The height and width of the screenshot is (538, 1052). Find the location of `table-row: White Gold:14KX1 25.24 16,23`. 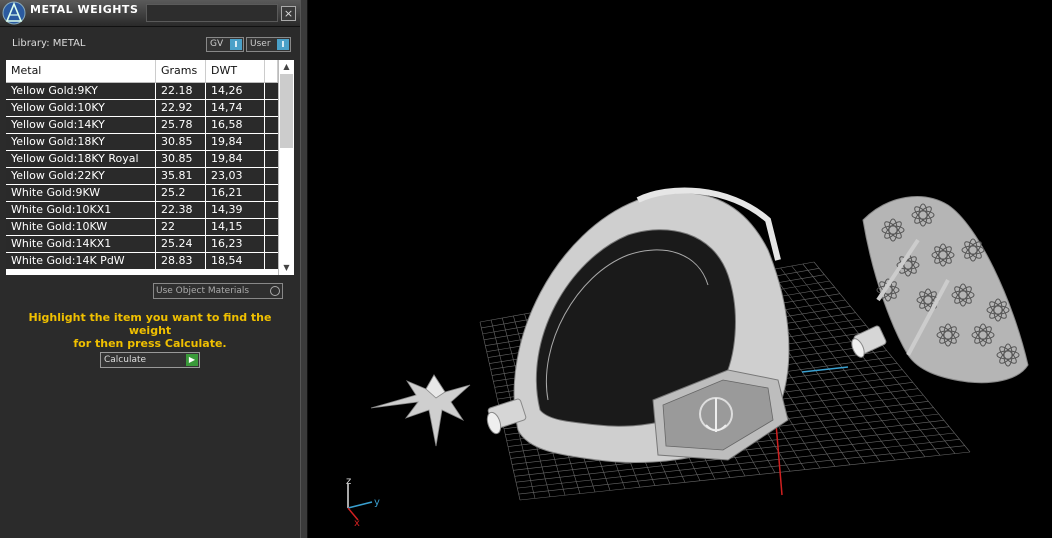

table-row: White Gold:14KX1 25.24 16,23 is located at coordinates (142, 244).